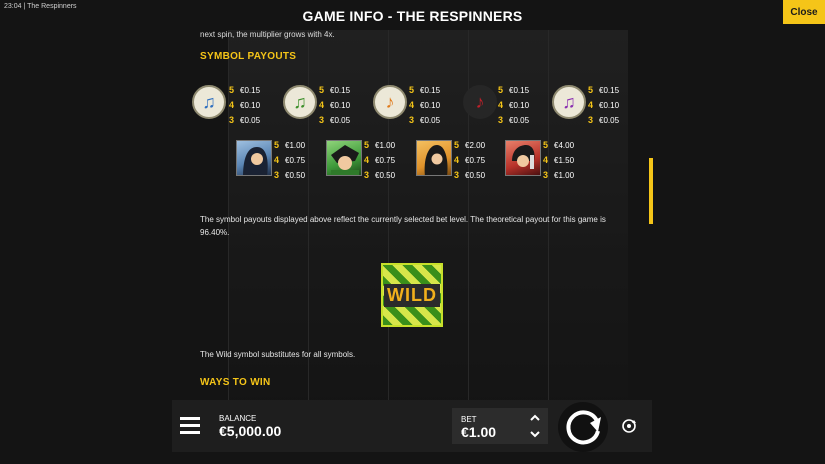 The width and height of the screenshot is (825, 464). What do you see at coordinates (651, 191) in the screenshot?
I see `scrollbar` at bounding box center [651, 191].